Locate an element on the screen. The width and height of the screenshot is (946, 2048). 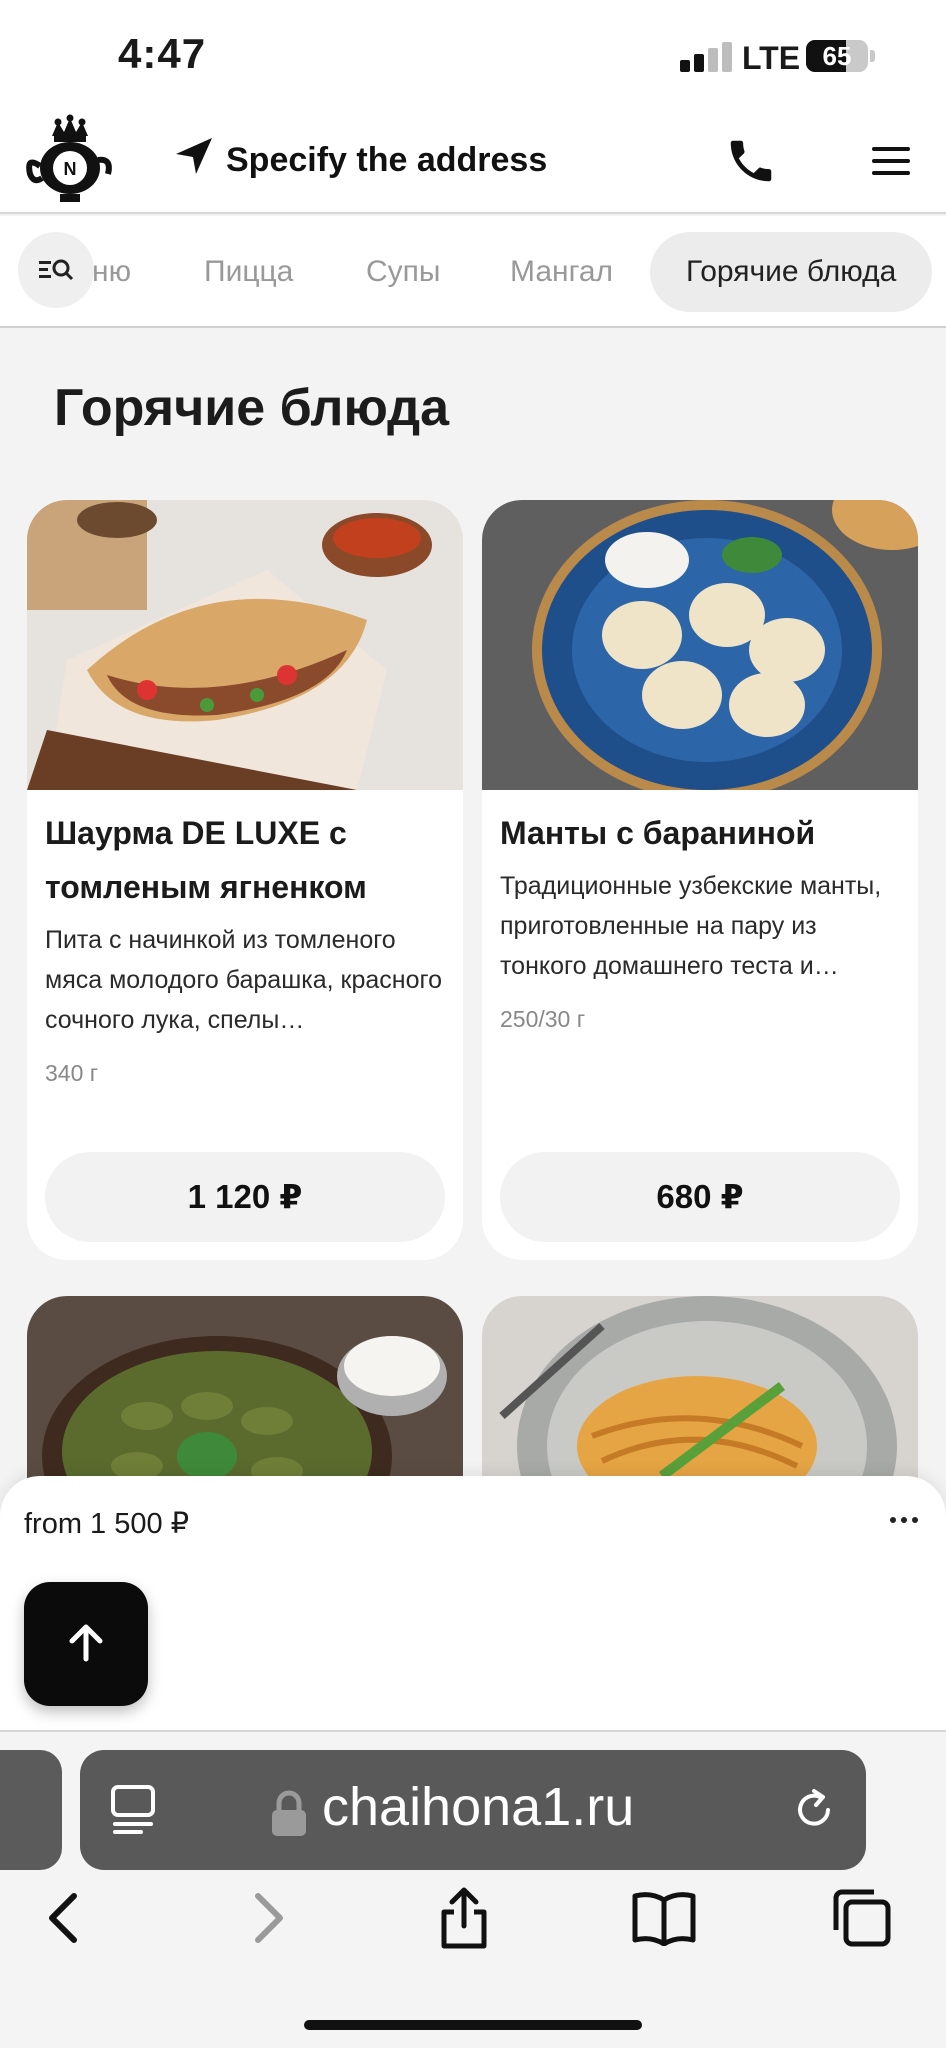
share-icon is located at coordinates (464, 1918).